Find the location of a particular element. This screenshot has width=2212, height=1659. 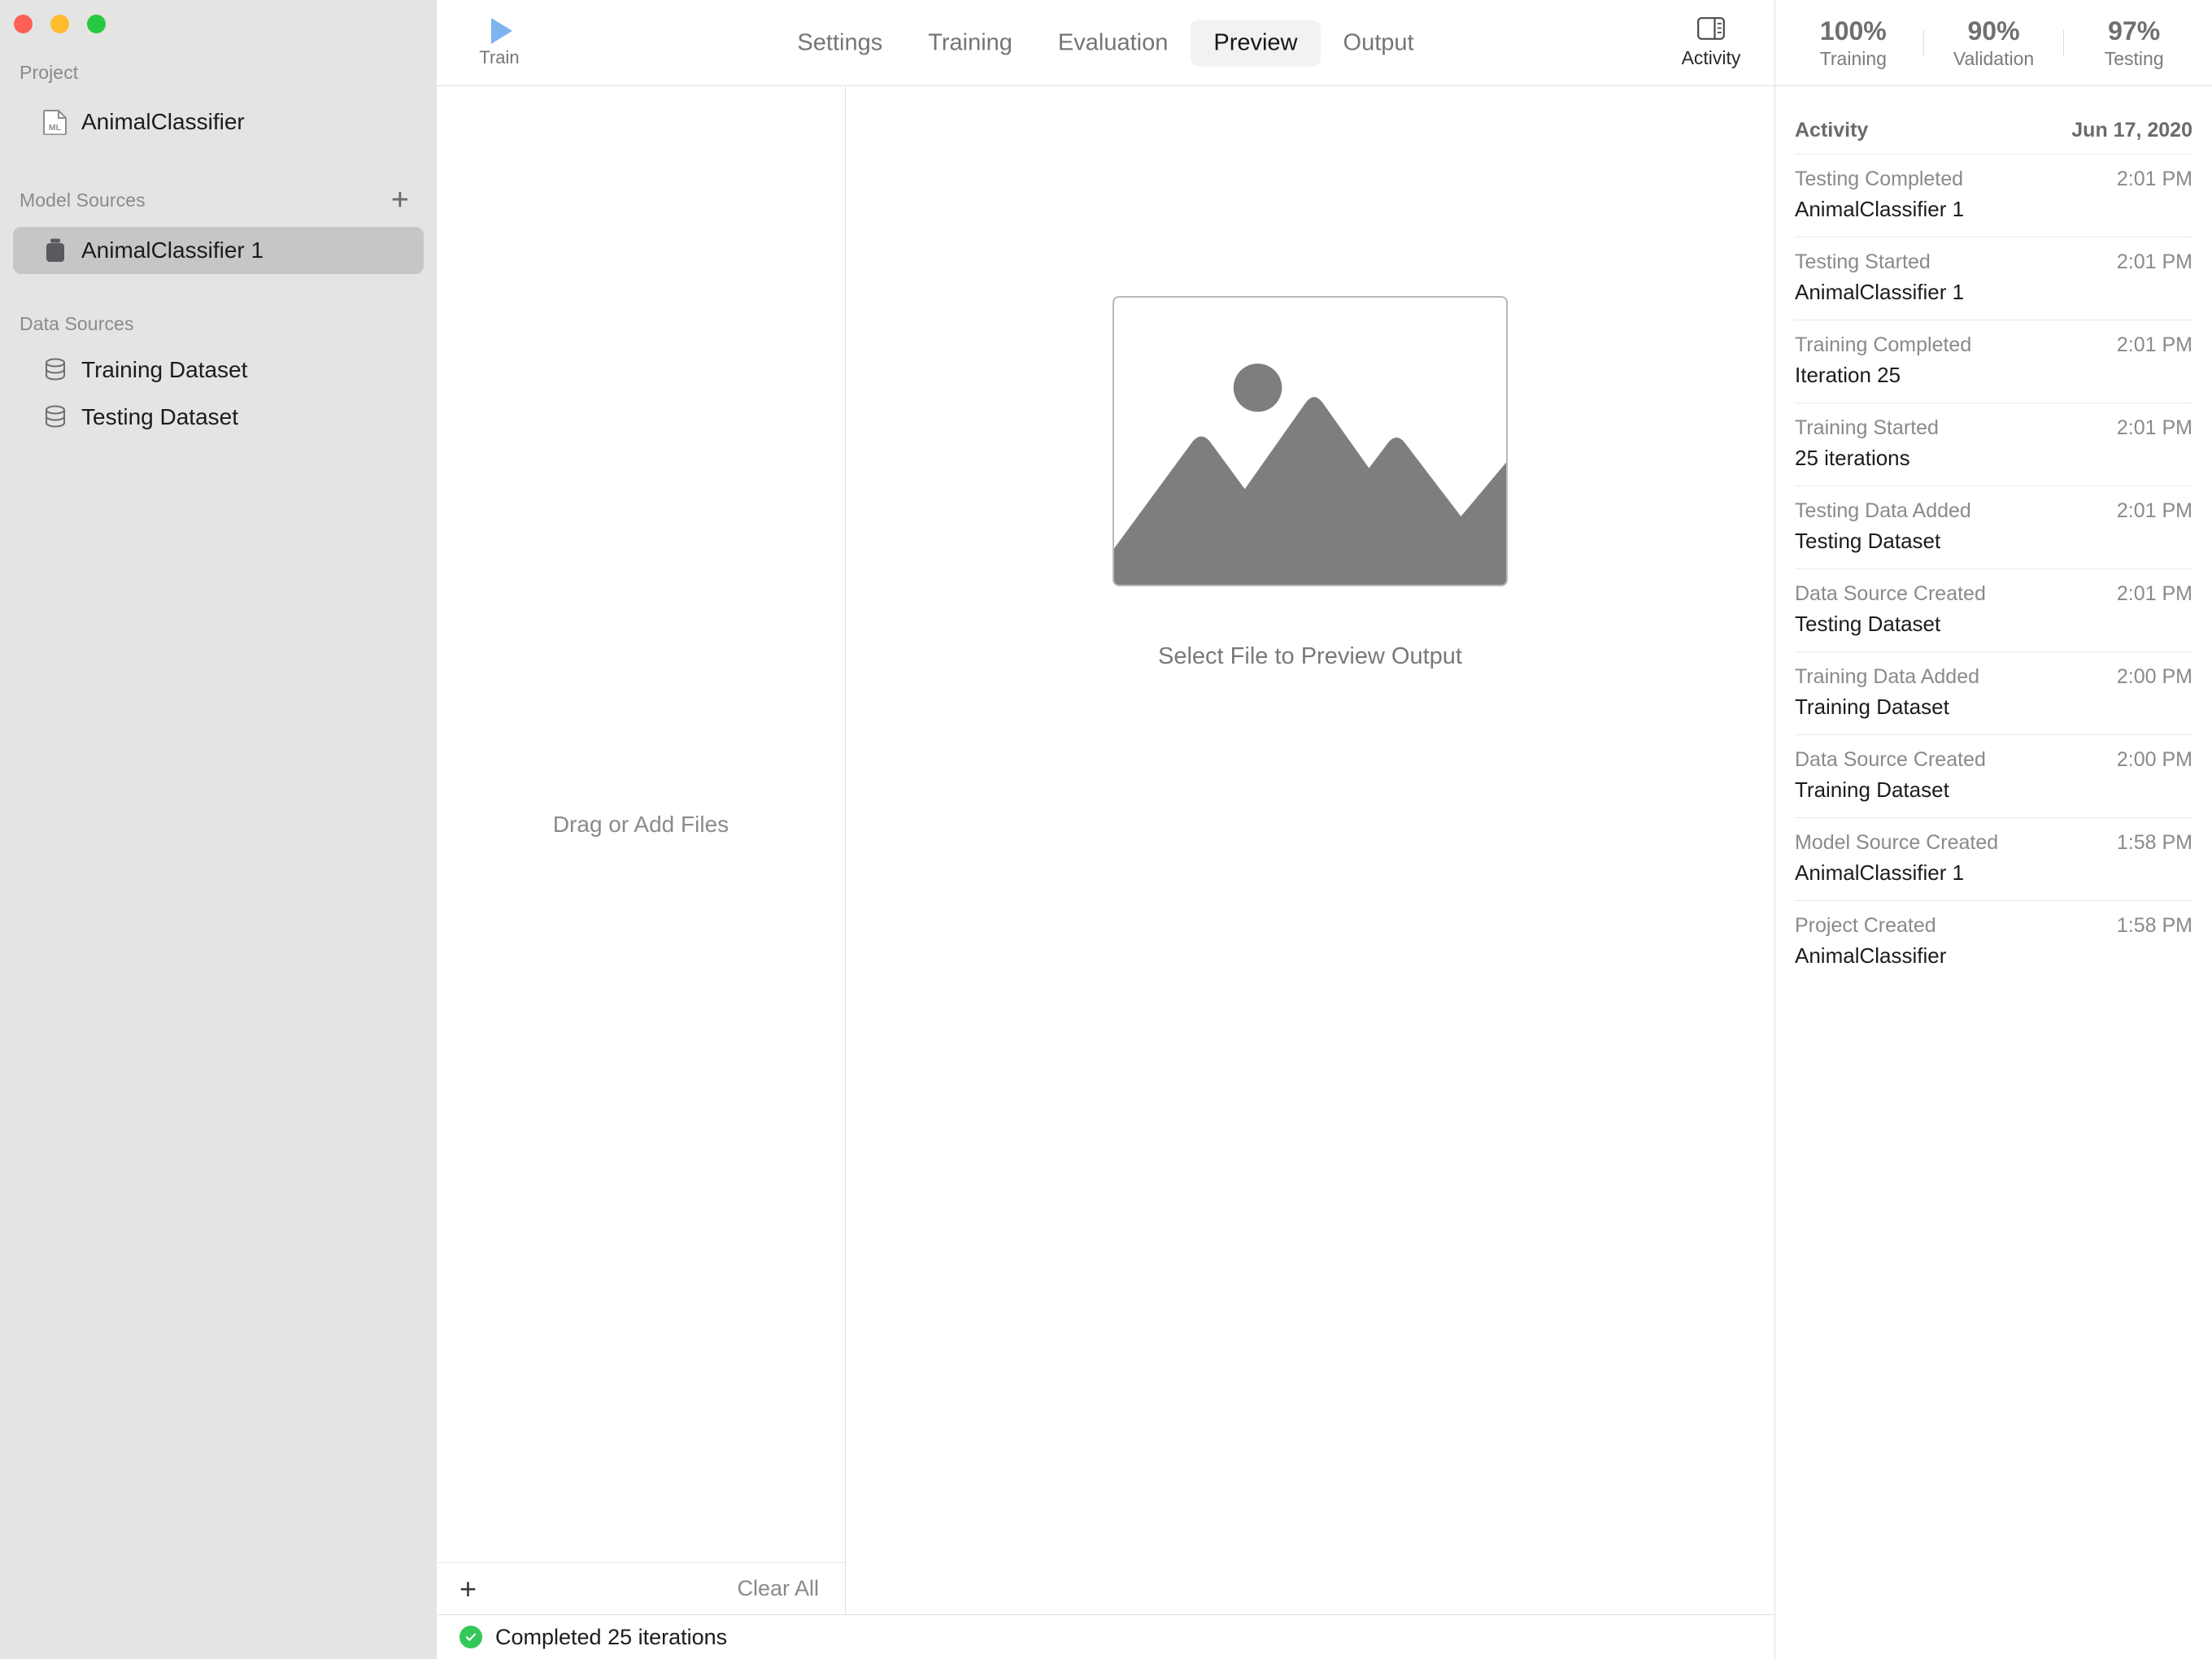

tab-evaluation: Evaluation is located at coordinates (1113, 43).